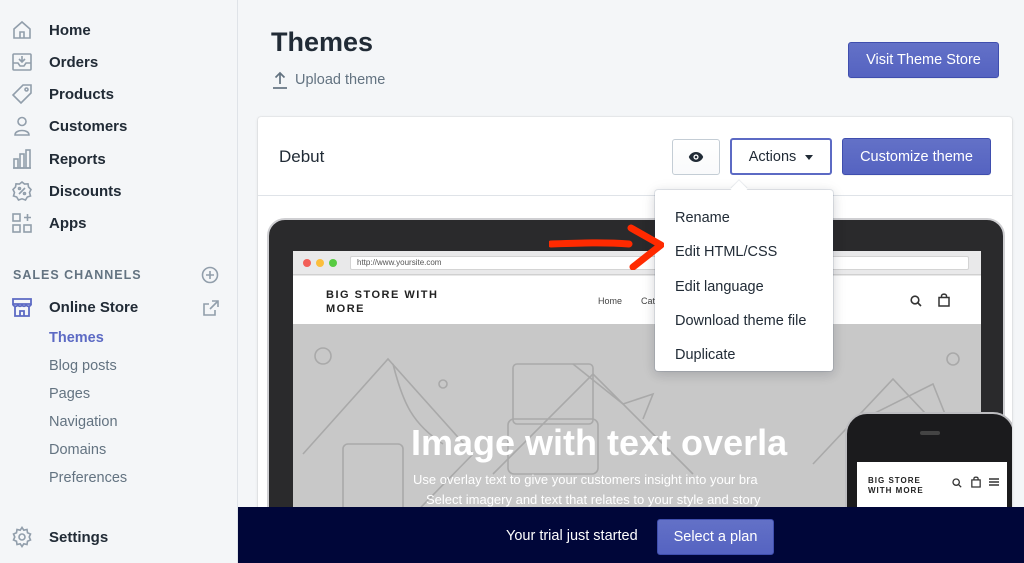  Describe the element at coordinates (916, 156) in the screenshot. I see `customize-theme-button: Customize theme` at that location.